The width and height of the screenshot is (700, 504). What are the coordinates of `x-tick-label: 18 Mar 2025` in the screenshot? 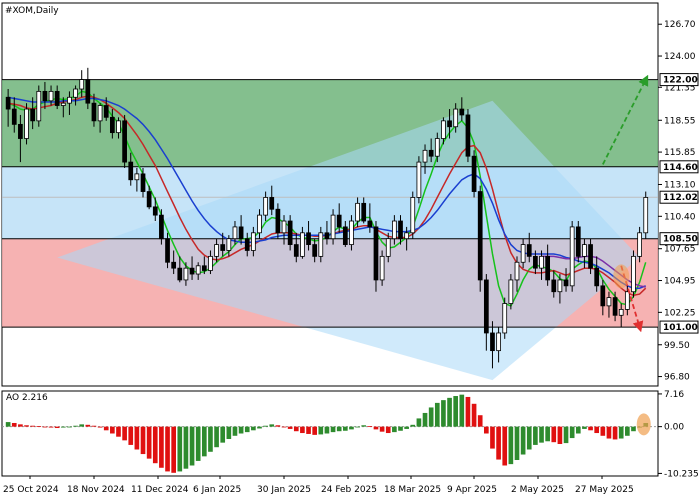 It's located at (412, 490).